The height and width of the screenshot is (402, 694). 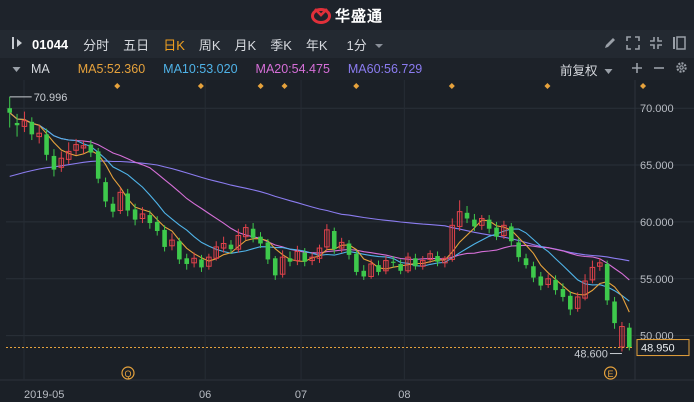 What do you see at coordinates (44, 395) in the screenshot?
I see `date-tick-label: 2019-05` at bounding box center [44, 395].